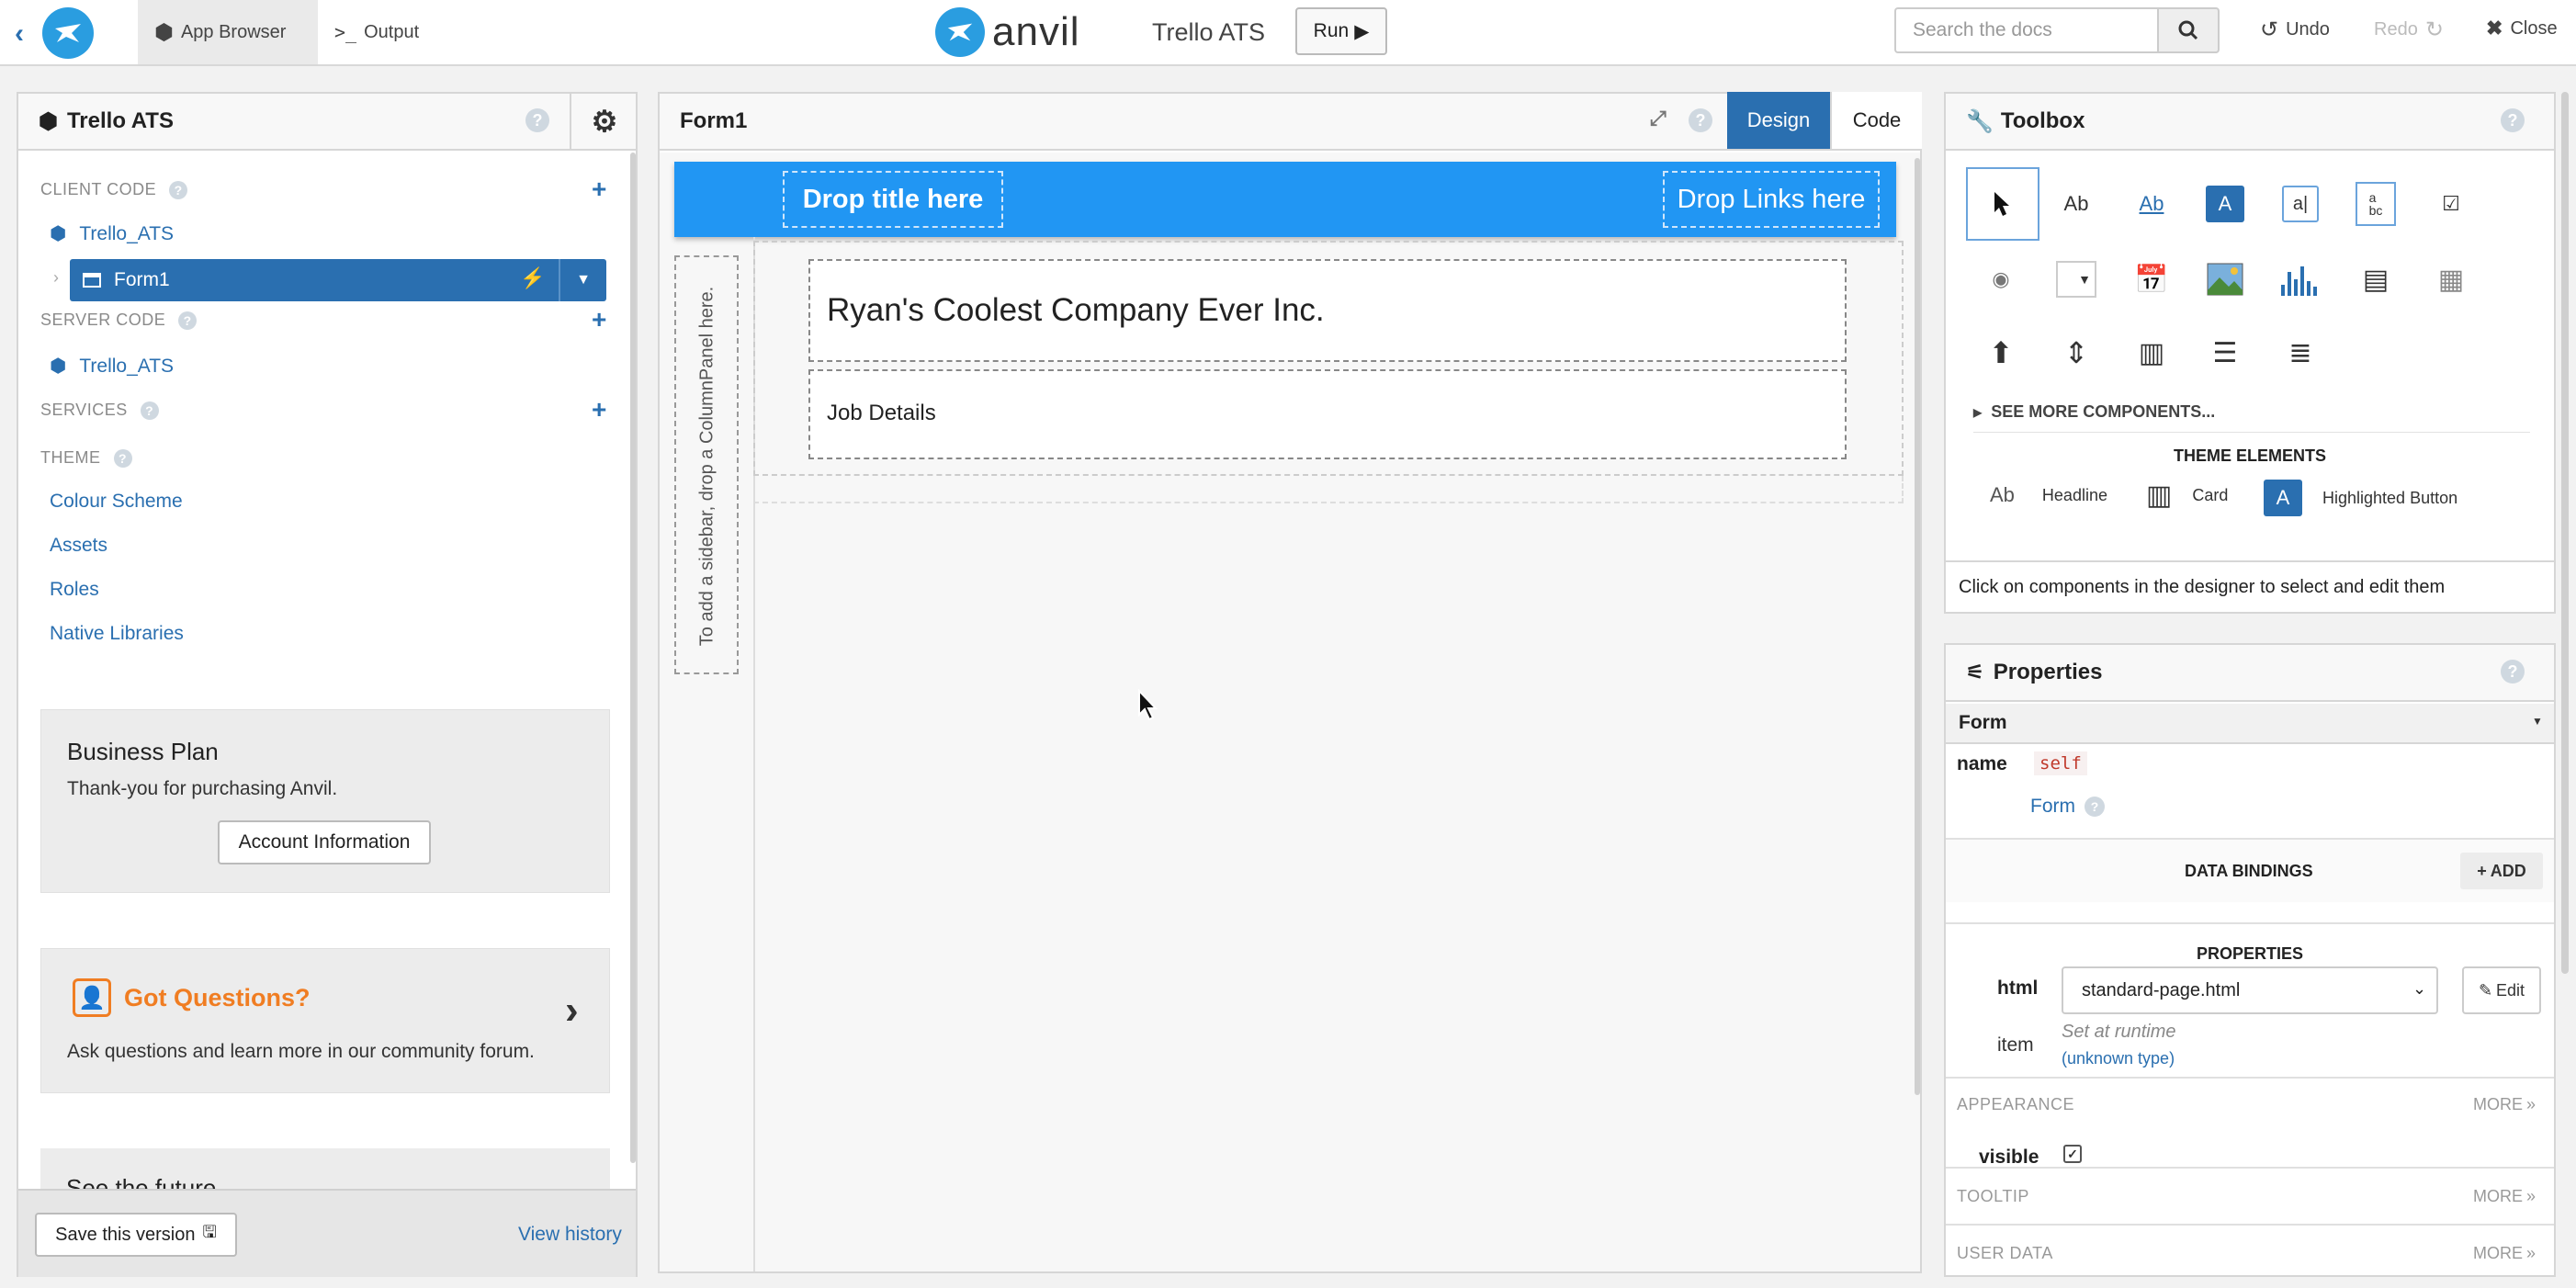 This screenshot has height=1288, width=2576. What do you see at coordinates (599, 189) in the screenshot?
I see `add-client-module-button: +` at bounding box center [599, 189].